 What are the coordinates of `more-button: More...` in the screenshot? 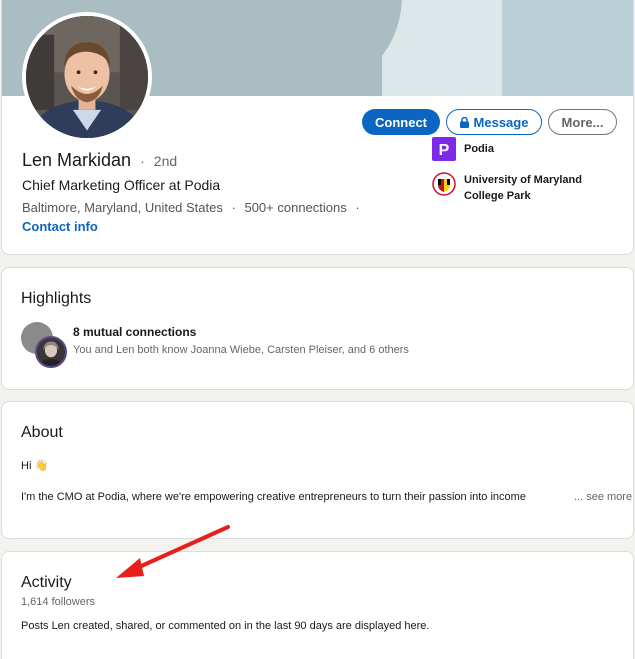 It's located at (582, 122).